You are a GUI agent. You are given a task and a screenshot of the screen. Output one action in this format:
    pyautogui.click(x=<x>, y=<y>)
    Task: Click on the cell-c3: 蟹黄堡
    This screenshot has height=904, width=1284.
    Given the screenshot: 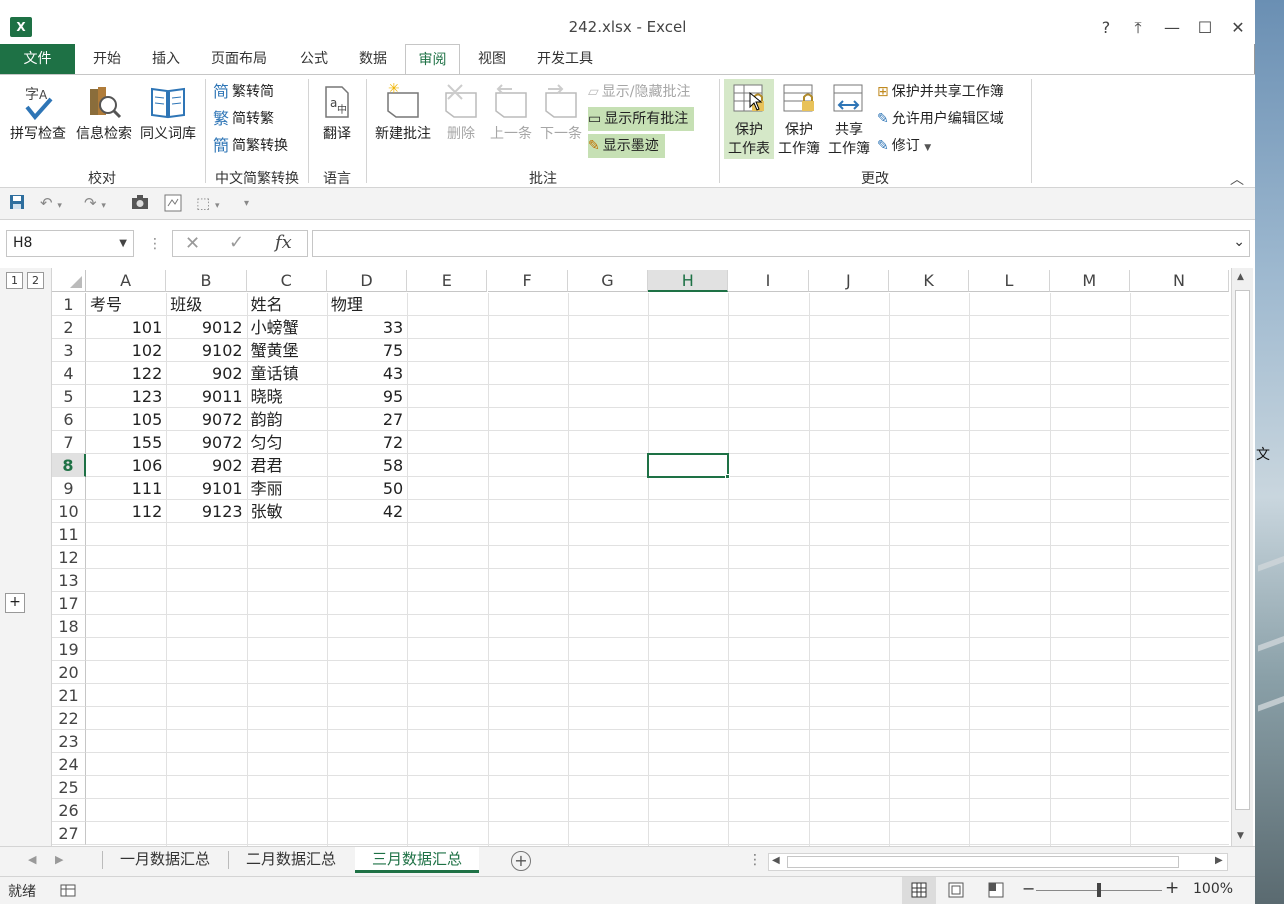 What is the action you would take?
    pyautogui.click(x=287, y=350)
    